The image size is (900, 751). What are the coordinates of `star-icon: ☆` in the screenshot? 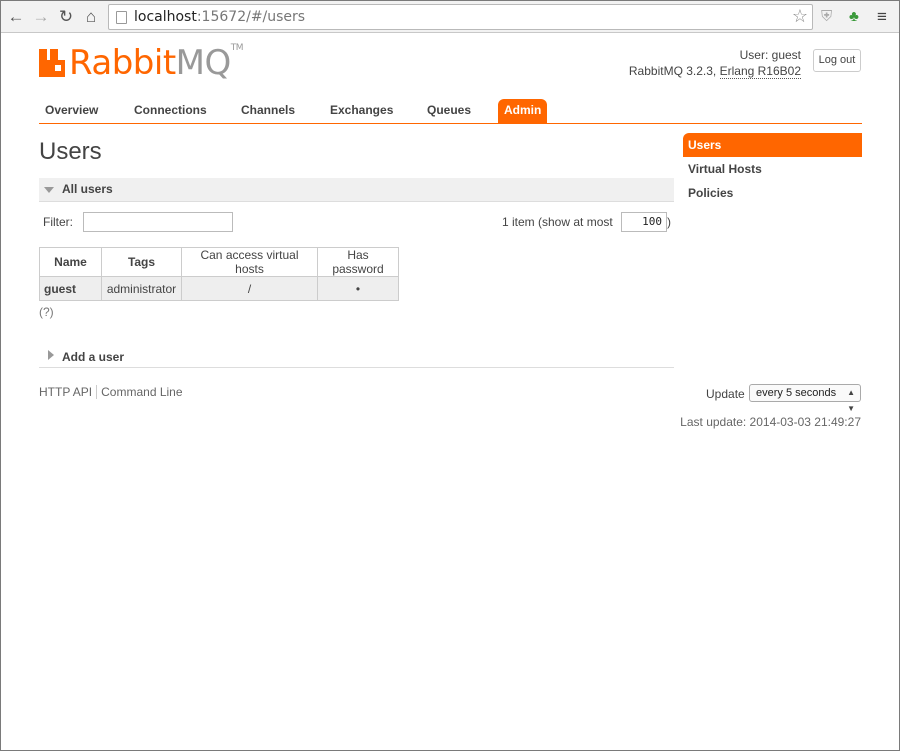 It's located at (800, 16).